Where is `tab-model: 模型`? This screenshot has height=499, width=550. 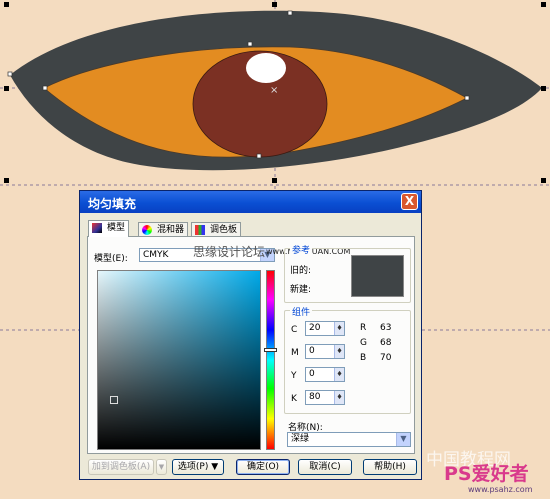
tab-model: 模型 is located at coordinates (109, 228).